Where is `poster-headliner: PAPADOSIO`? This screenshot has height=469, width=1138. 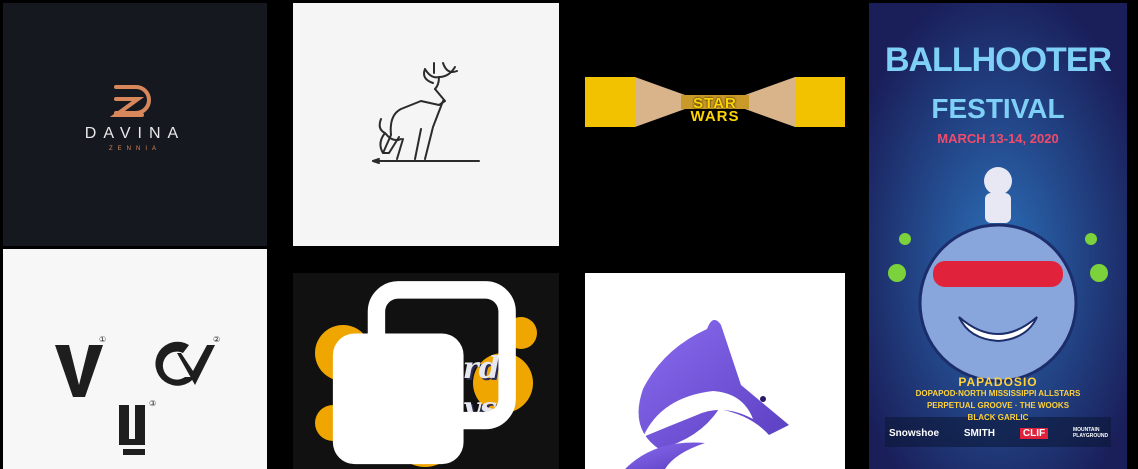
poster-headliner: PAPADOSIO is located at coordinates (998, 382).